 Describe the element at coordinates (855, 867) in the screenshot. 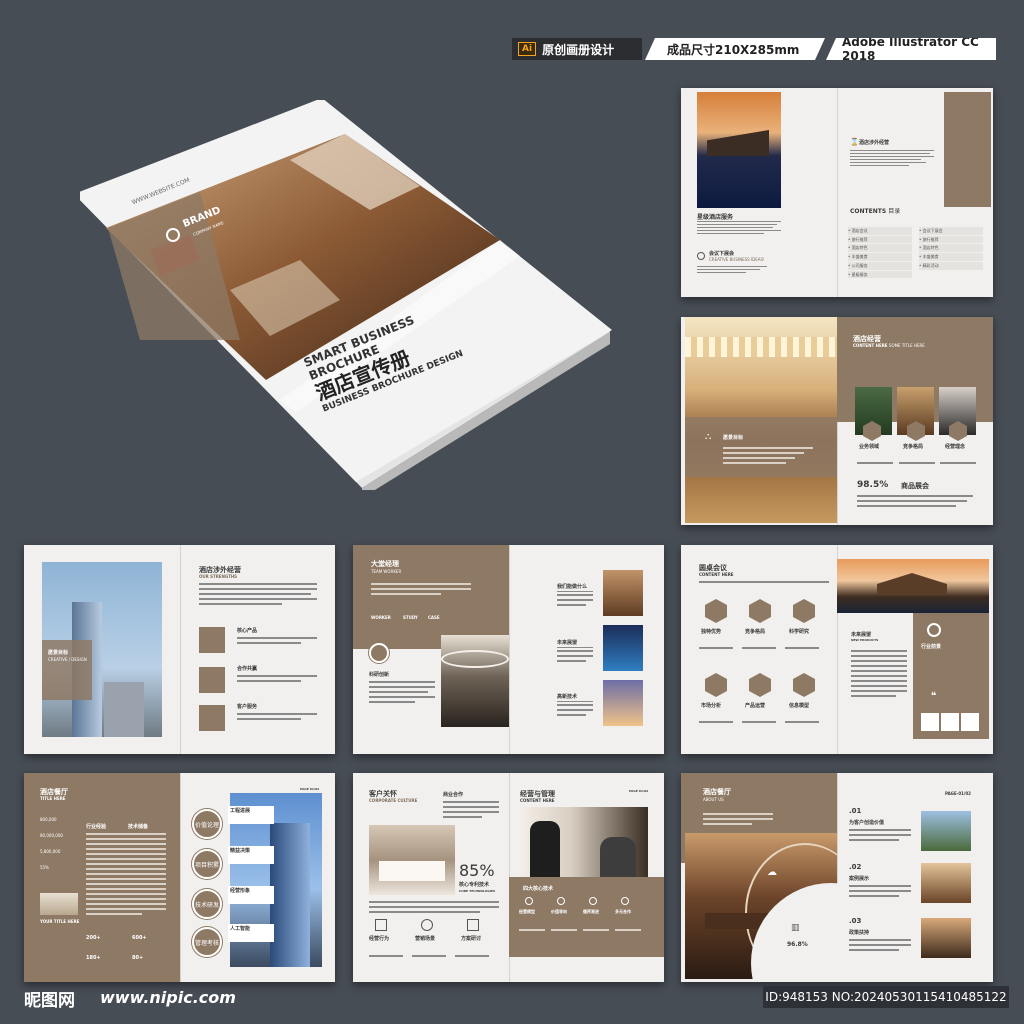

I see `list-num: .02` at that location.